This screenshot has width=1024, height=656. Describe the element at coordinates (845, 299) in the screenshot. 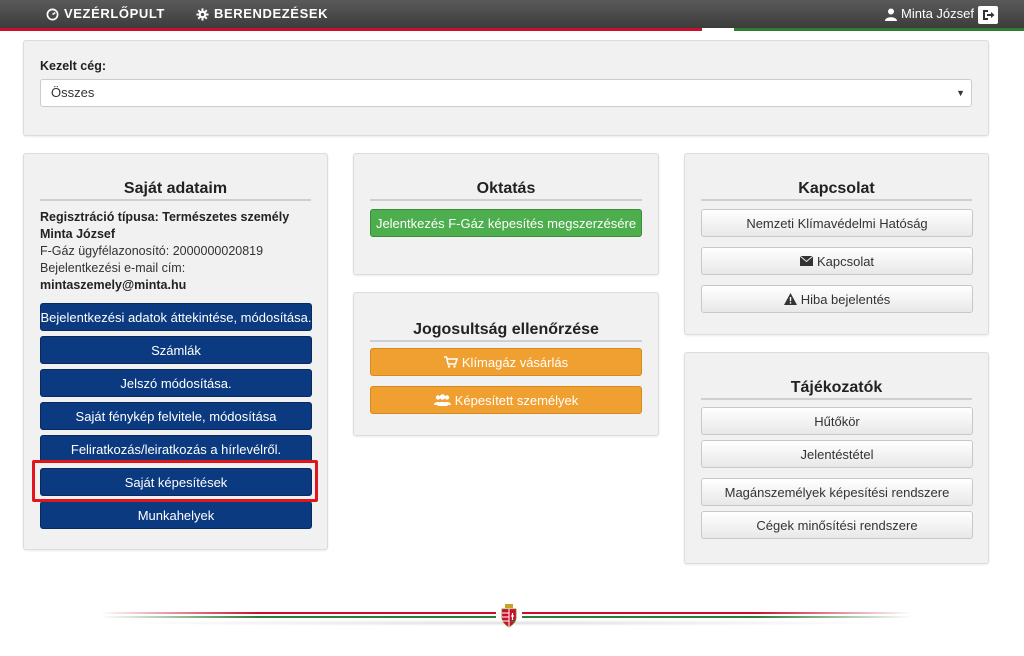

I see `bug-report-button-label: Hiba bejelentés` at that location.